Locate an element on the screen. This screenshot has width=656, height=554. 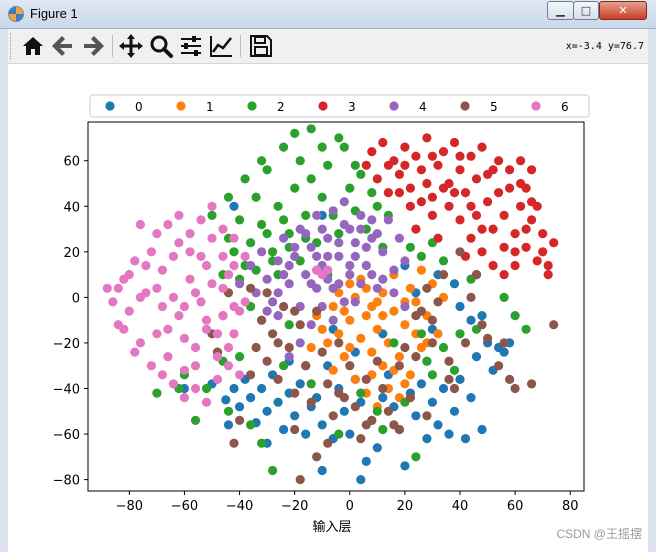
pan-button is located at coordinates (131, 46).